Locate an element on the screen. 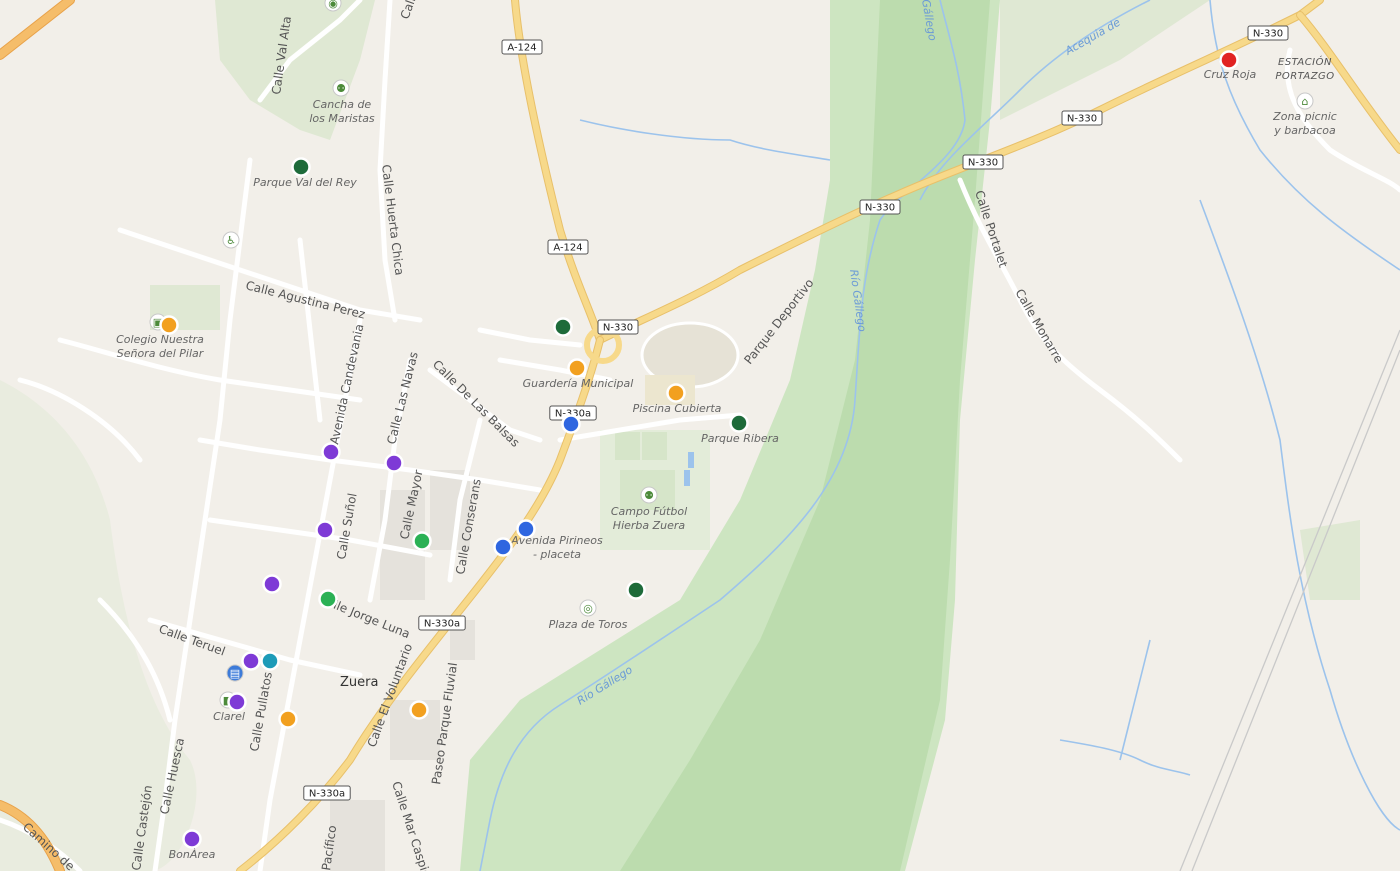 The width and height of the screenshot is (1400, 871). place-icon: ◉ is located at coordinates (333, 6).